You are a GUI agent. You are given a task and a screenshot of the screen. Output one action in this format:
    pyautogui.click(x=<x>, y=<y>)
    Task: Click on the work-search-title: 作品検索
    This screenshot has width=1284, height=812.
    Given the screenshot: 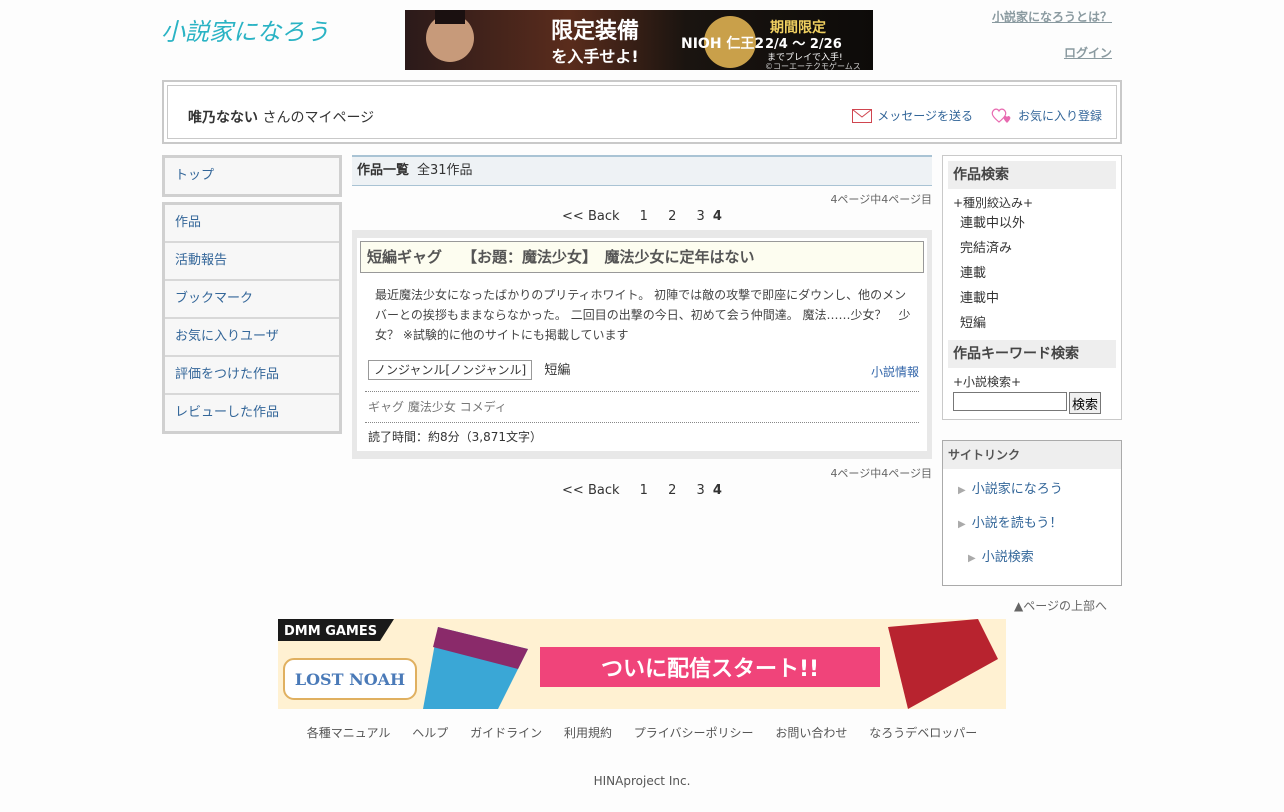 What is the action you would take?
    pyautogui.click(x=1032, y=175)
    